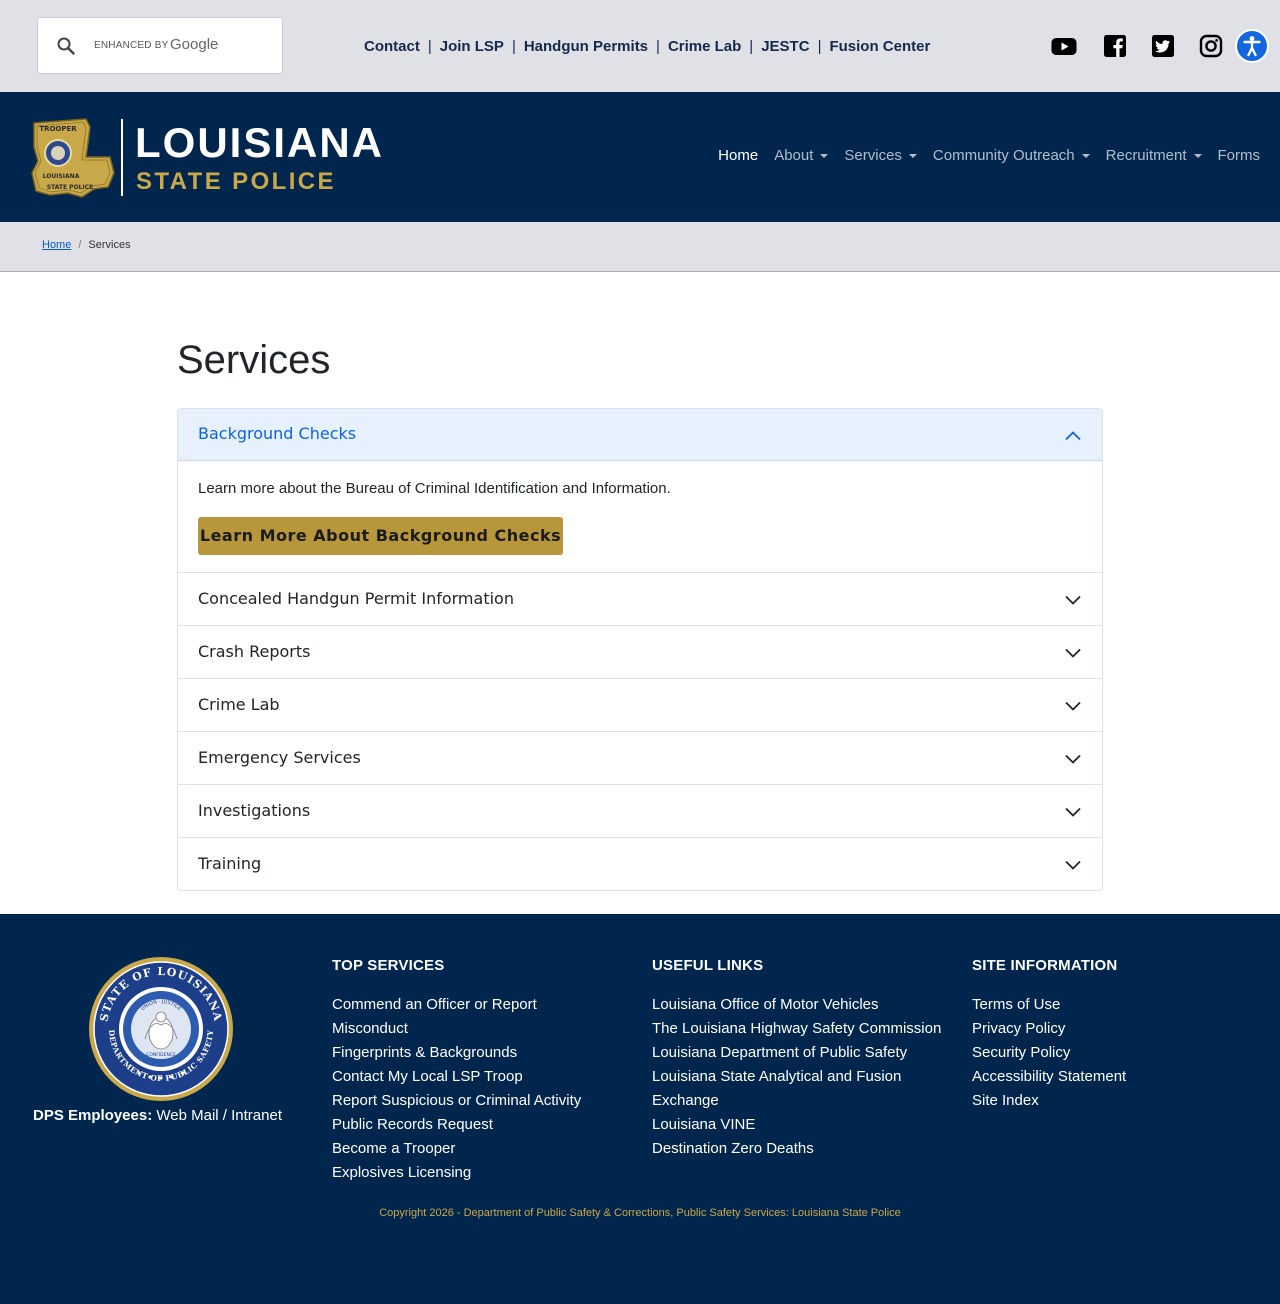  What do you see at coordinates (640, 810) in the screenshot?
I see `accordion-header-investigations: Investigations` at bounding box center [640, 810].